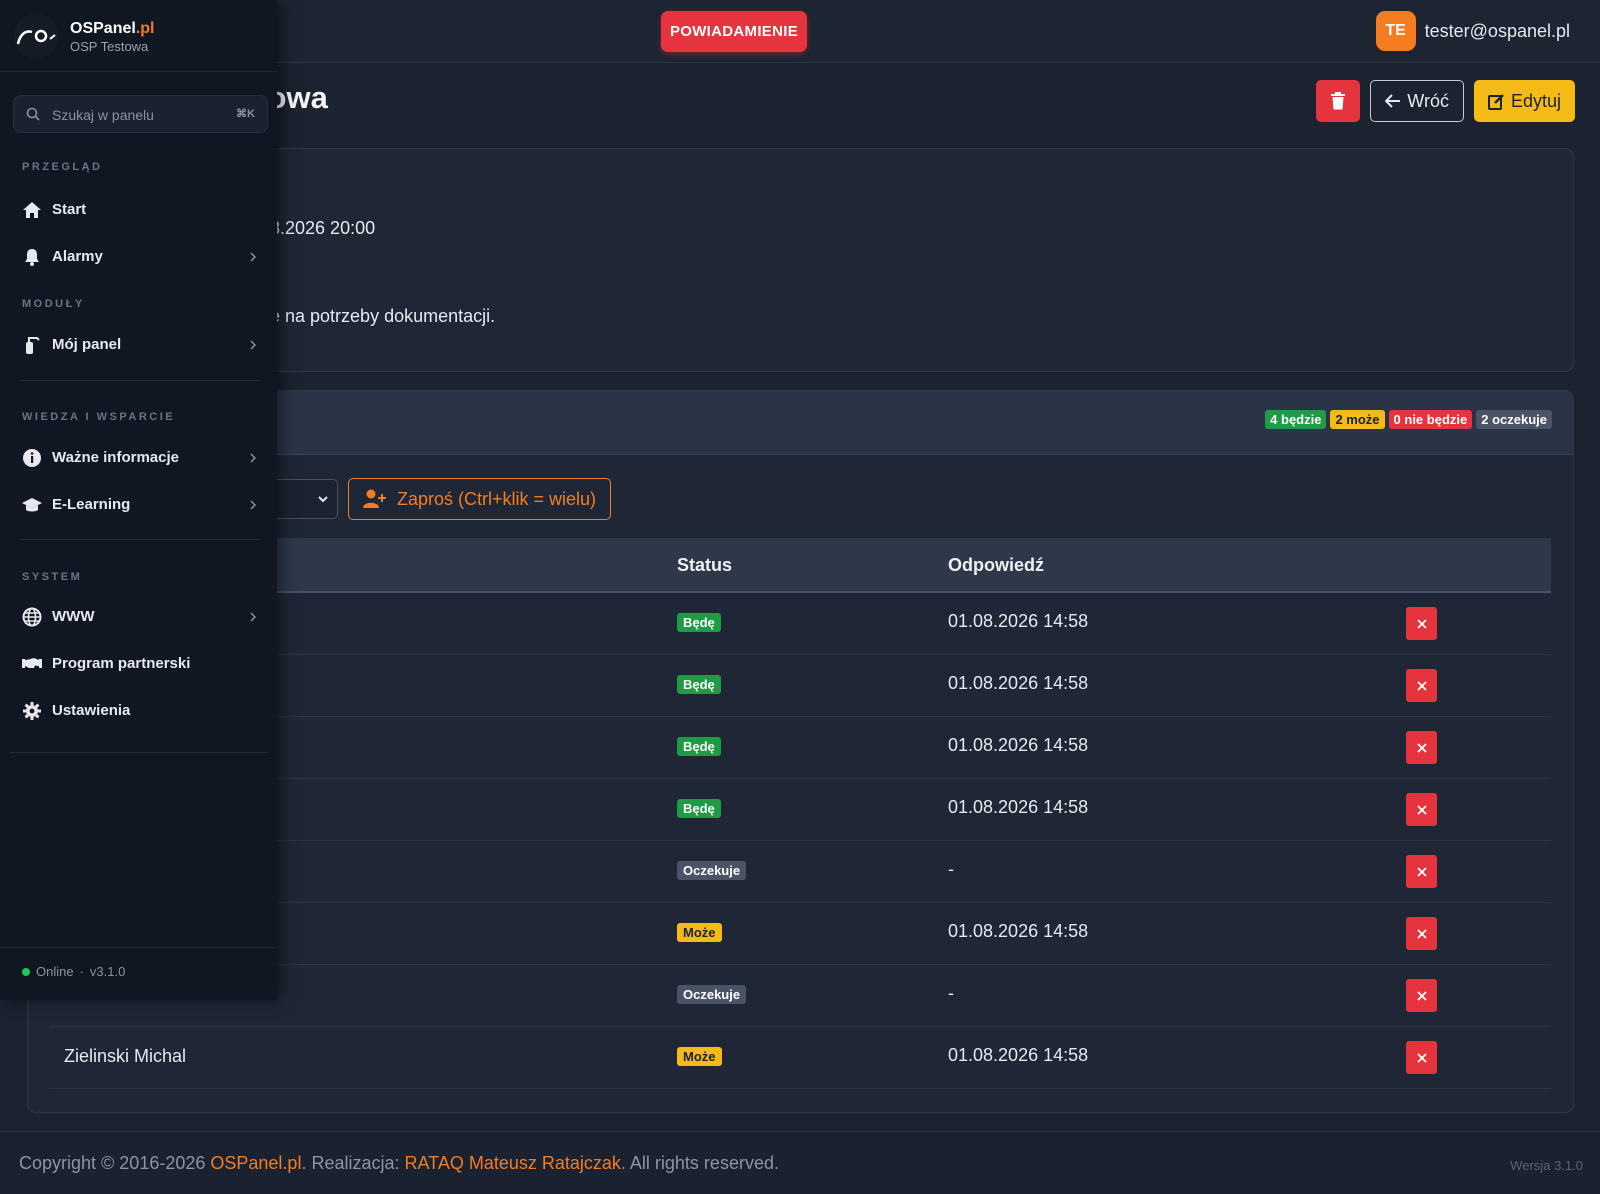 Image resolution: width=1600 pixels, height=1194 pixels. I want to click on search-icon, so click(33, 114).